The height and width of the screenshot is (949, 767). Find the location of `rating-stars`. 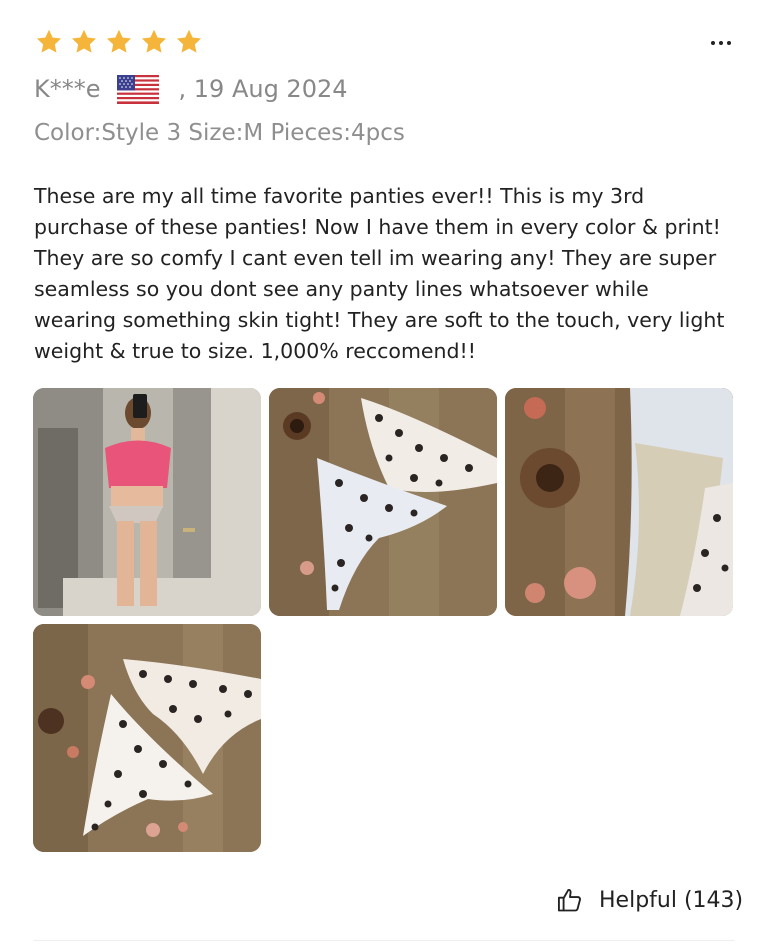

rating-stars is located at coordinates (119, 42).